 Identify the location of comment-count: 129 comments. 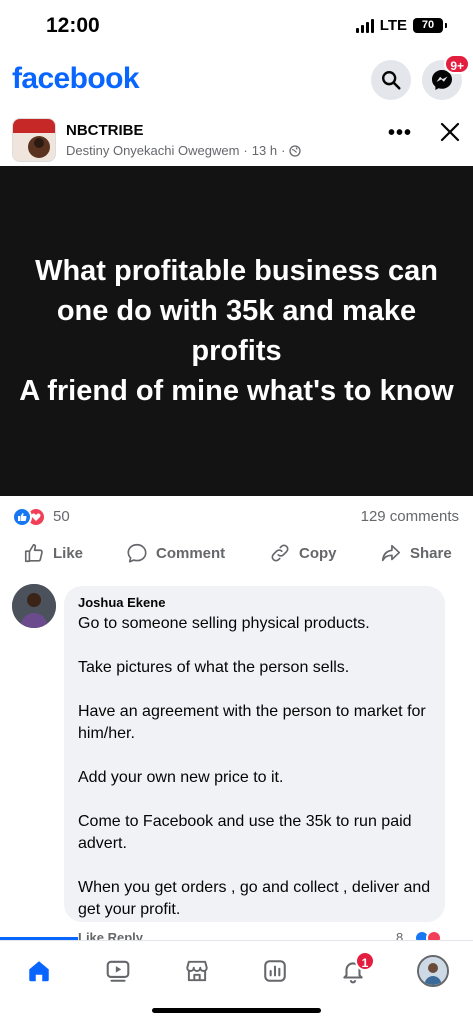
(410, 516).